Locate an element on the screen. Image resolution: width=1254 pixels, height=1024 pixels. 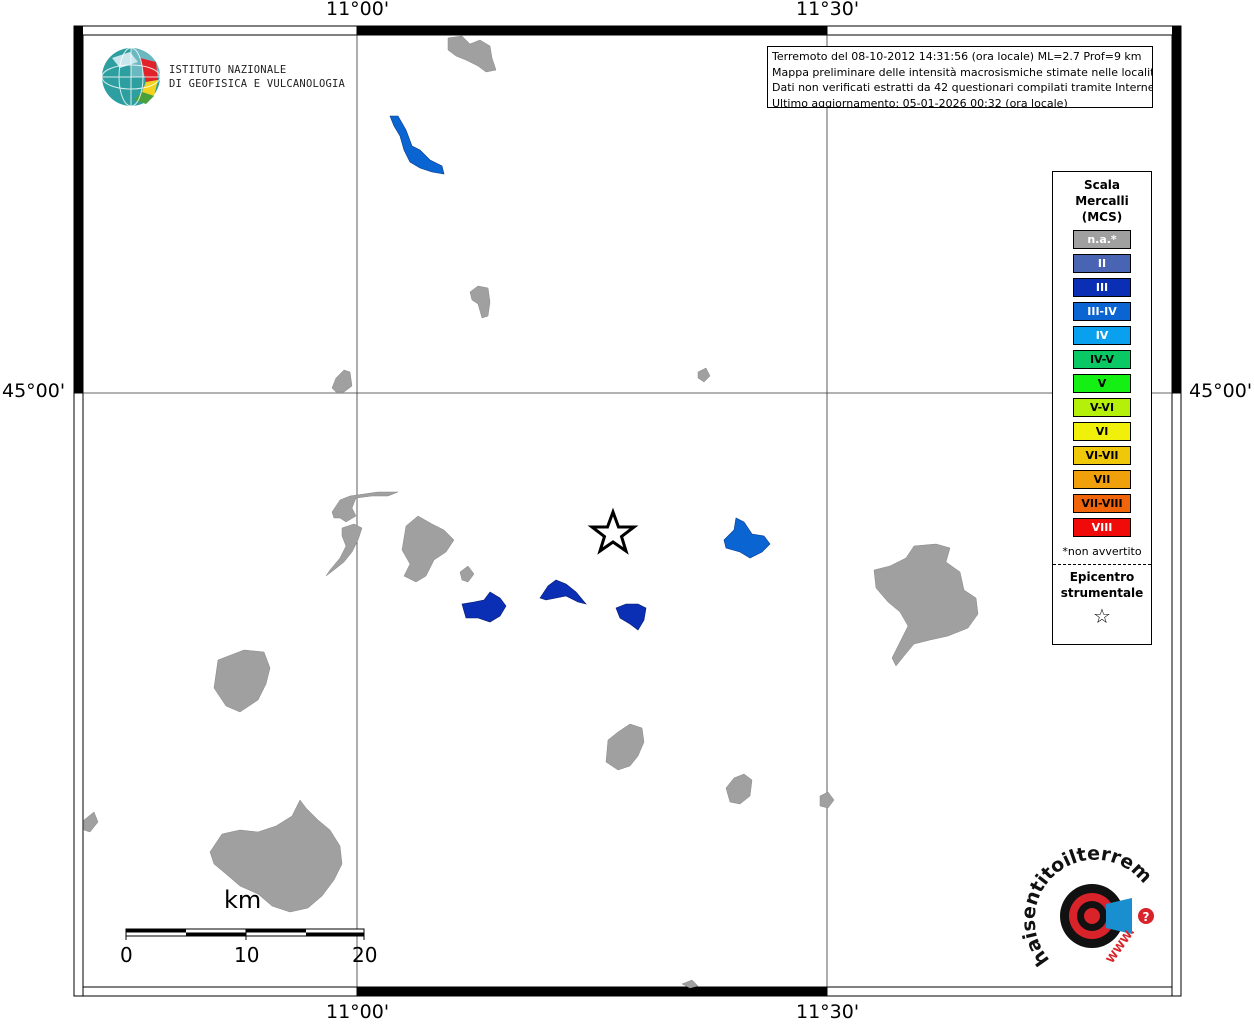
legend-separator is located at coordinates (1102, 564).